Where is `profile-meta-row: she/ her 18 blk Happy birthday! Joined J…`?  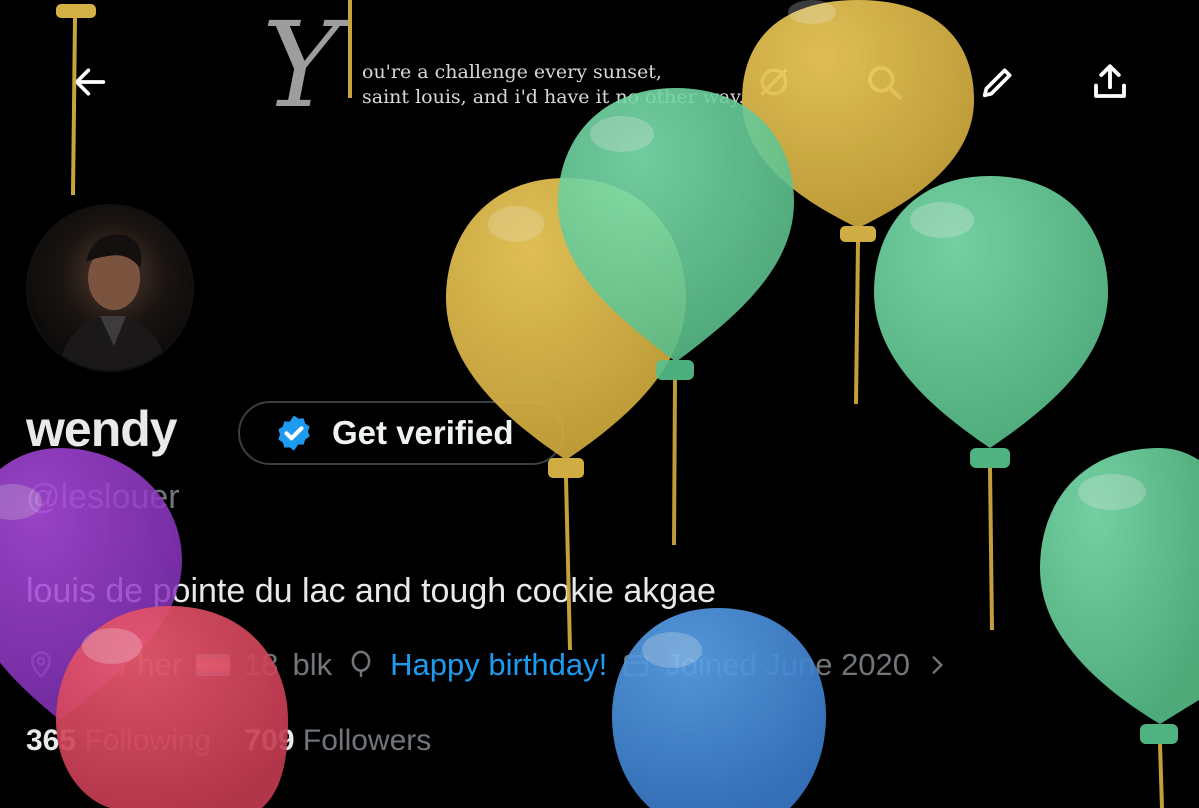
profile-meta-row: she/ her 18 blk Happy birthday! Joined J… is located at coordinates (488, 665).